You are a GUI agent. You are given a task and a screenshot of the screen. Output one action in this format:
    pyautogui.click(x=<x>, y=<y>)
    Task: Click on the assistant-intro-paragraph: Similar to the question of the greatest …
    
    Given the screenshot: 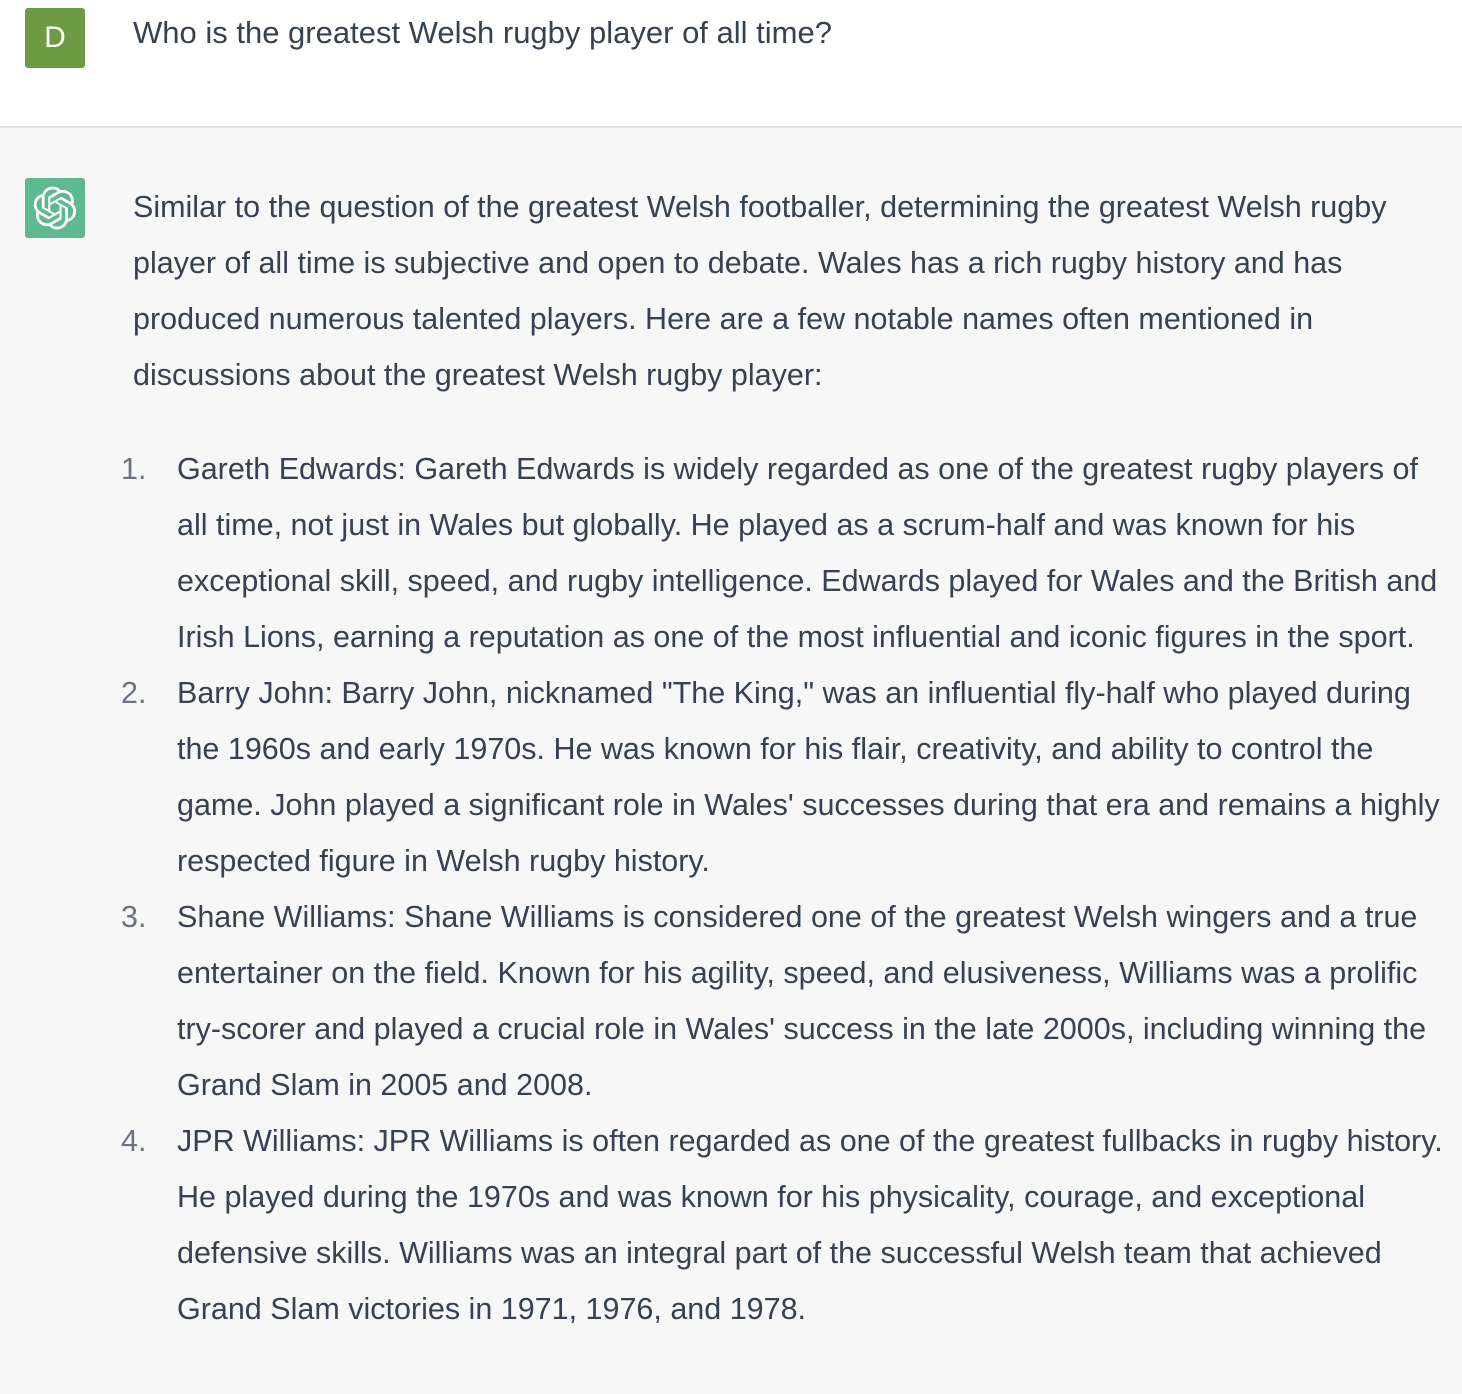 What is the action you would take?
    pyautogui.click(x=760, y=291)
    